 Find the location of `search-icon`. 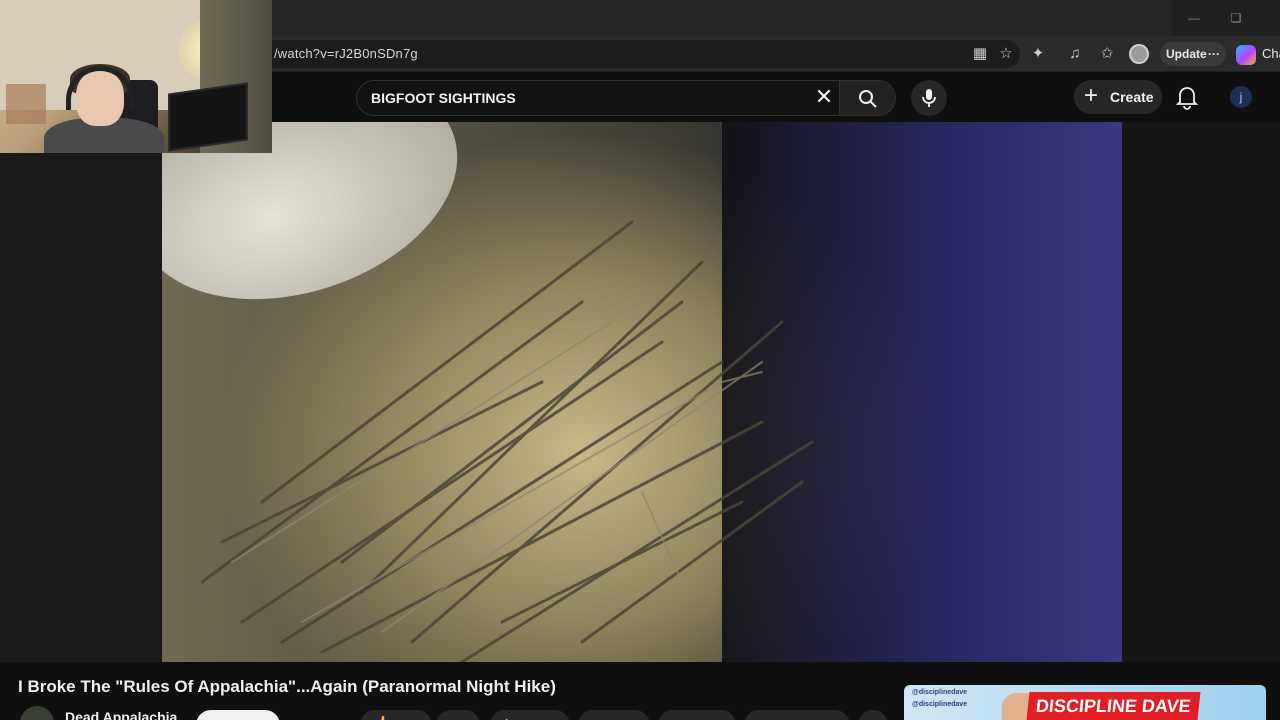

search-icon is located at coordinates (868, 99).